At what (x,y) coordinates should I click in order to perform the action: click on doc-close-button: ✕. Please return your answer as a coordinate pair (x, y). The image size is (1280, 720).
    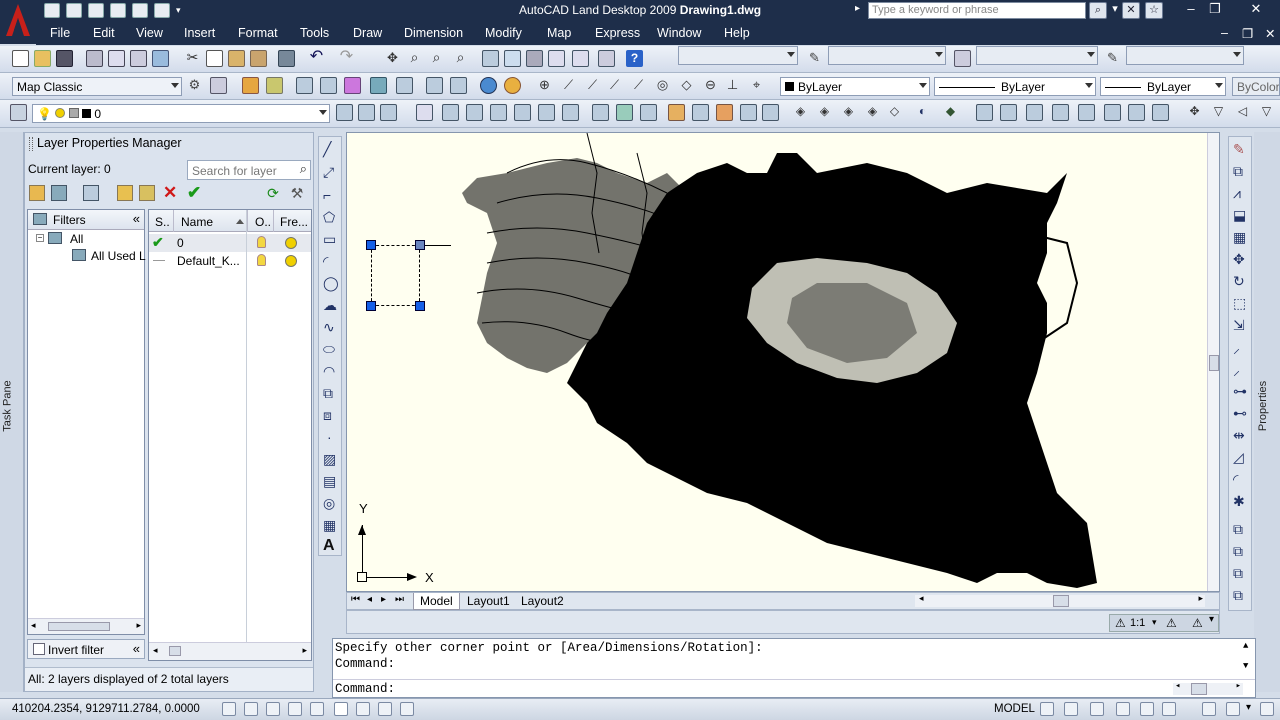
    Looking at the image, I should click on (1270, 33).